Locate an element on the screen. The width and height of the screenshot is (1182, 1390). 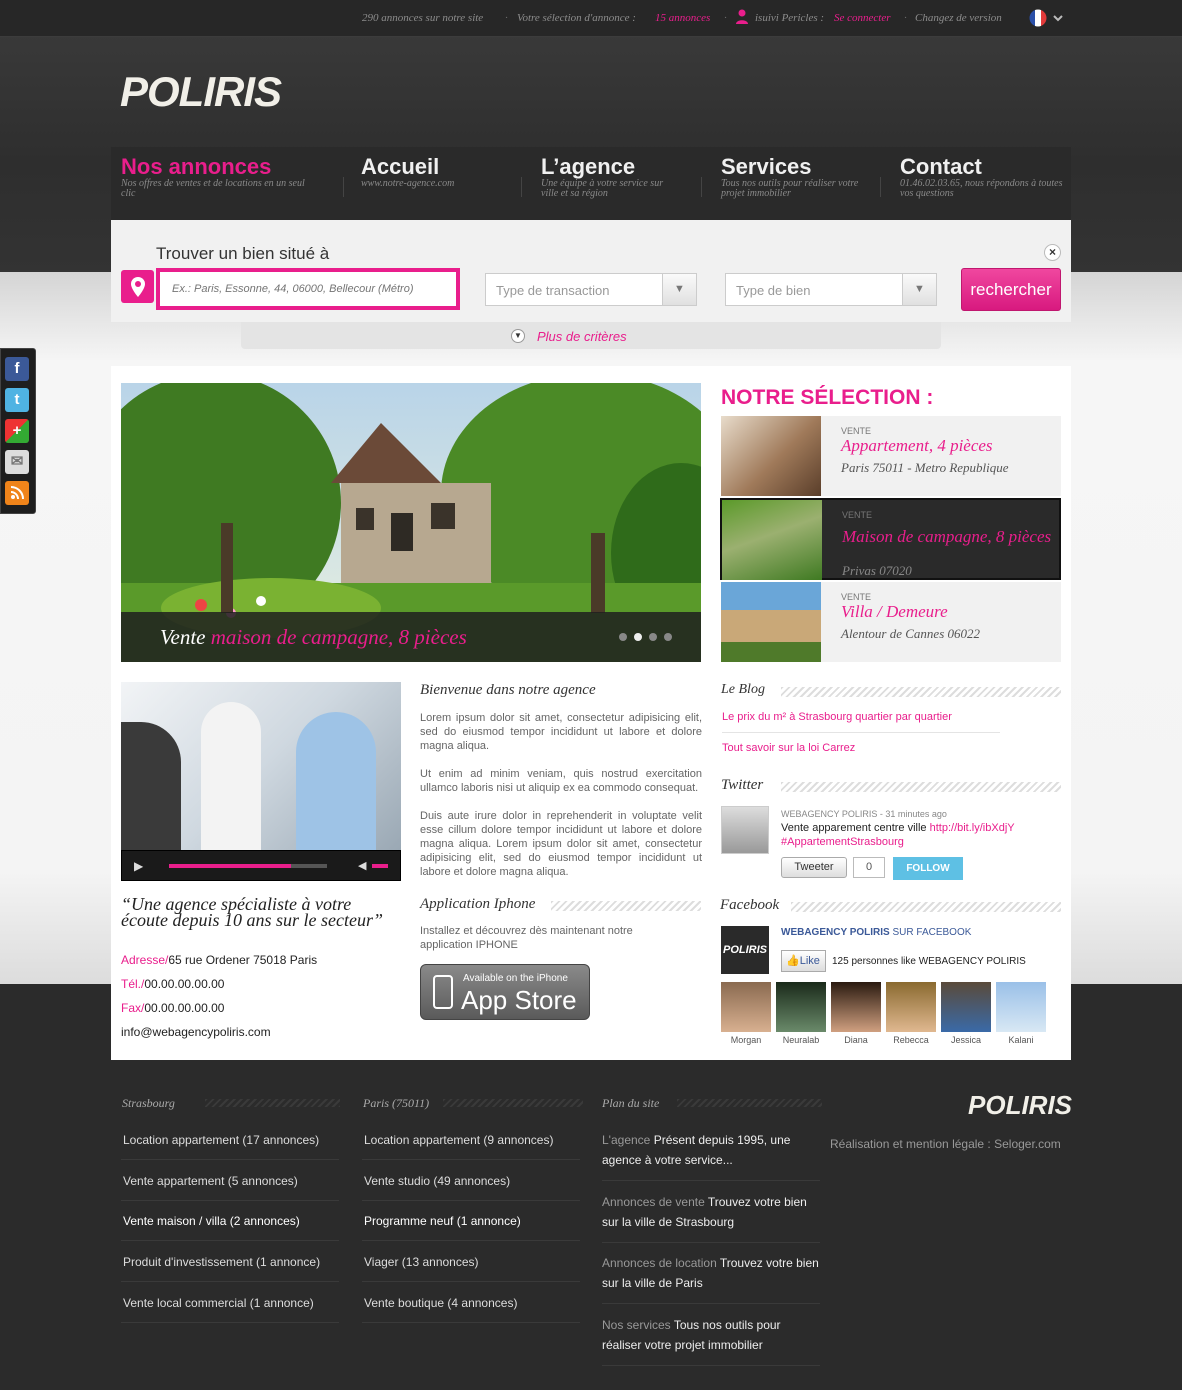
close-icon: × is located at coordinates (1052, 252).